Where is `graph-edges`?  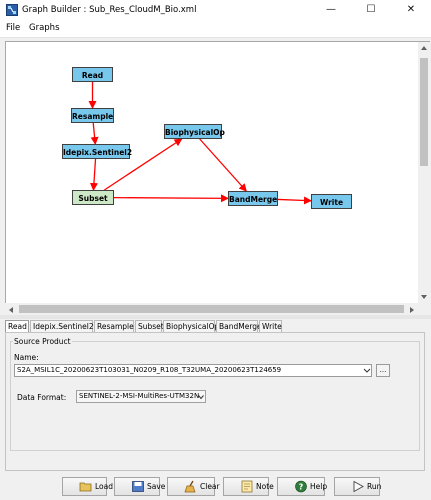
graph-edges is located at coordinates (200, 143).